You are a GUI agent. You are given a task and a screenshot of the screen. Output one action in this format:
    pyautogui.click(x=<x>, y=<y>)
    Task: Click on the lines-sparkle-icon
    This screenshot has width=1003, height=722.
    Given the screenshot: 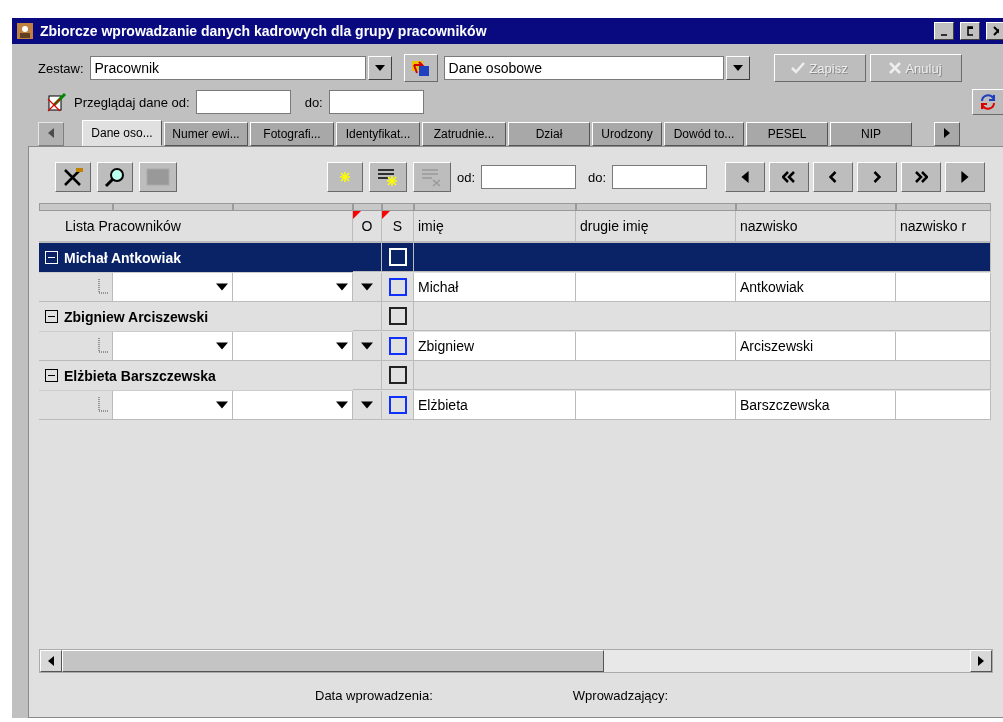 What is the action you would take?
    pyautogui.click(x=388, y=177)
    